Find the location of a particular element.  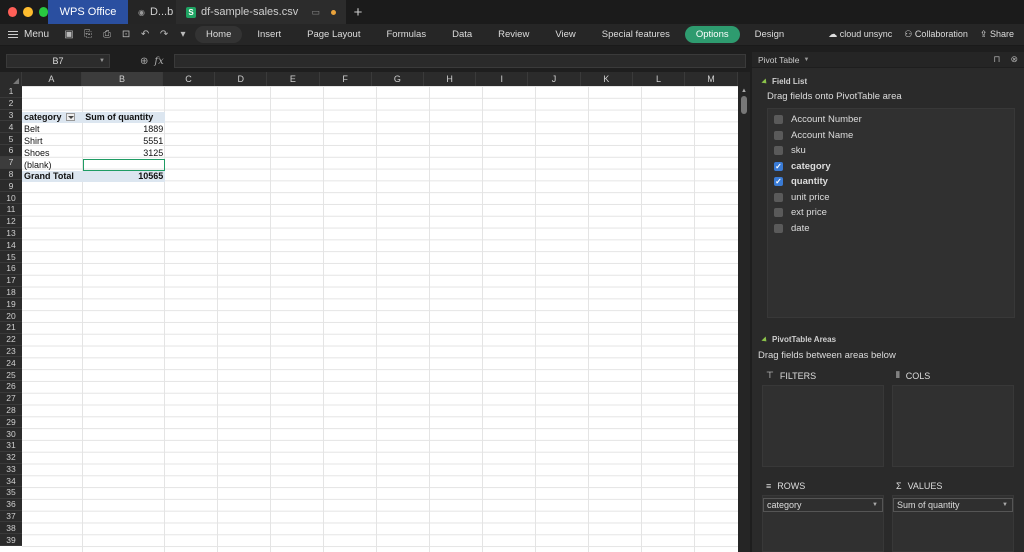

column-header-b: B is located at coordinates (122, 79).